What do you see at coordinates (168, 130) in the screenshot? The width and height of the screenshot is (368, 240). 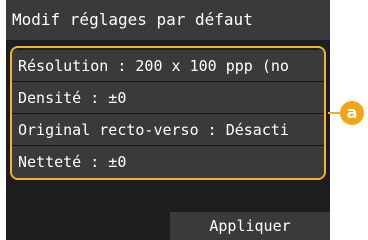 I see `setting-item-duplex-original: Original recto-verso : Désacti` at bounding box center [168, 130].